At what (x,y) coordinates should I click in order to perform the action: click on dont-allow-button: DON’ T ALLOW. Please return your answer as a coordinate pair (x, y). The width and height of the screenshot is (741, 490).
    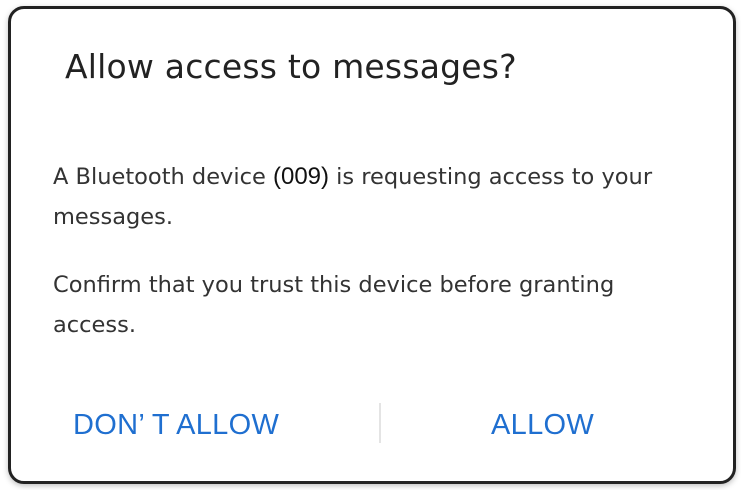
    Looking at the image, I should click on (176, 425).